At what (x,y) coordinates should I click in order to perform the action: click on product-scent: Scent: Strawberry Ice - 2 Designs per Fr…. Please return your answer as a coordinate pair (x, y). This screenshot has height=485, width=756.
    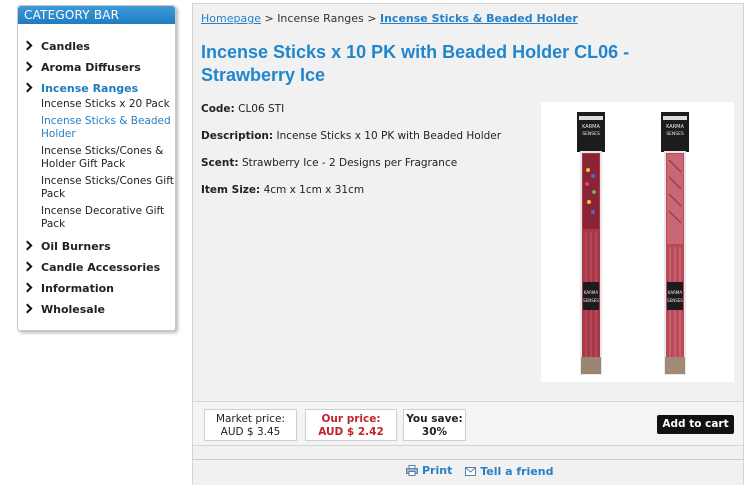
    Looking at the image, I should click on (366, 163).